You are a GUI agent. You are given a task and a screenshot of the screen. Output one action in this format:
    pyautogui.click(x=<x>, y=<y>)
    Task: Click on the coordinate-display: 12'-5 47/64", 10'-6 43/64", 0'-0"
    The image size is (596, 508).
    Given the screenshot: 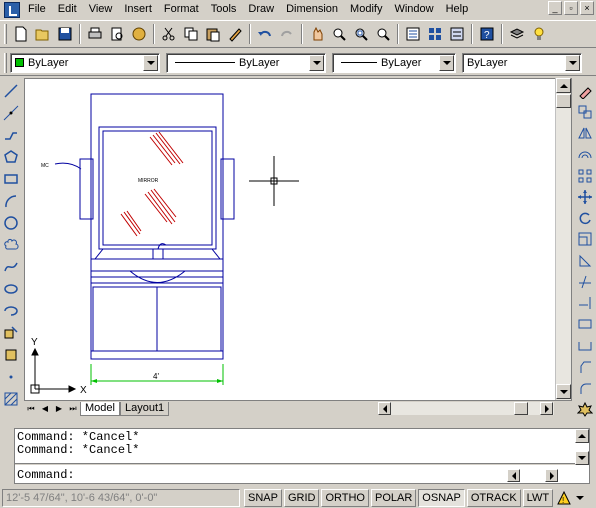 What is the action you would take?
    pyautogui.click(x=121, y=498)
    